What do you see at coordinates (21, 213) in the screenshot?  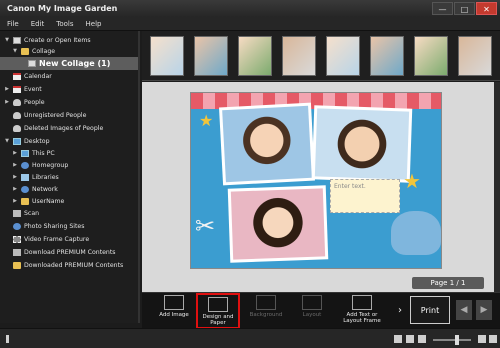 I see `sidebar-item-scan: Scan` at bounding box center [21, 213].